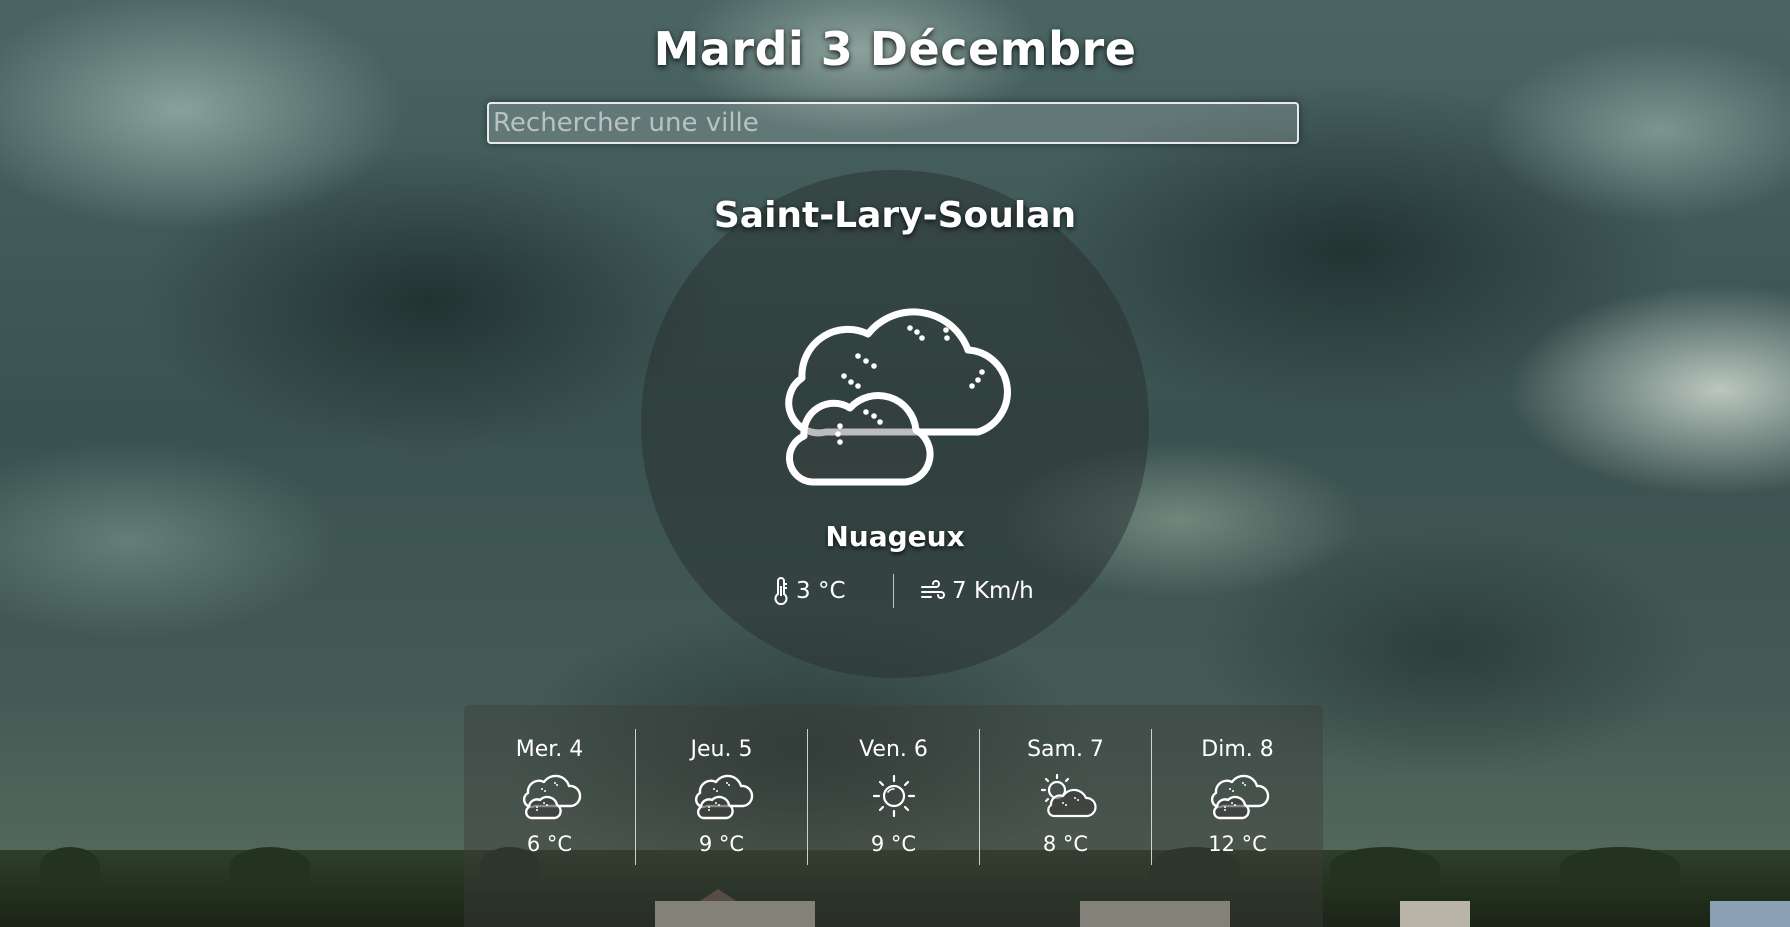 This screenshot has width=1790, height=927. What do you see at coordinates (549, 844) in the screenshot?
I see `forecast-temp: 6 °C` at bounding box center [549, 844].